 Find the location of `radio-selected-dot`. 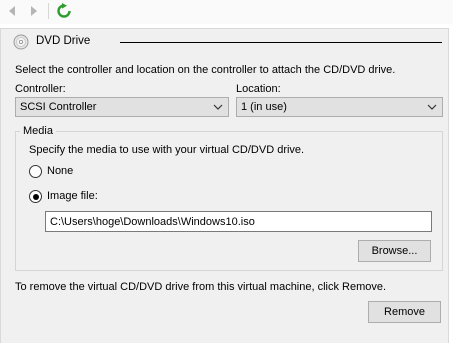

radio-selected-dot is located at coordinates (35, 196).